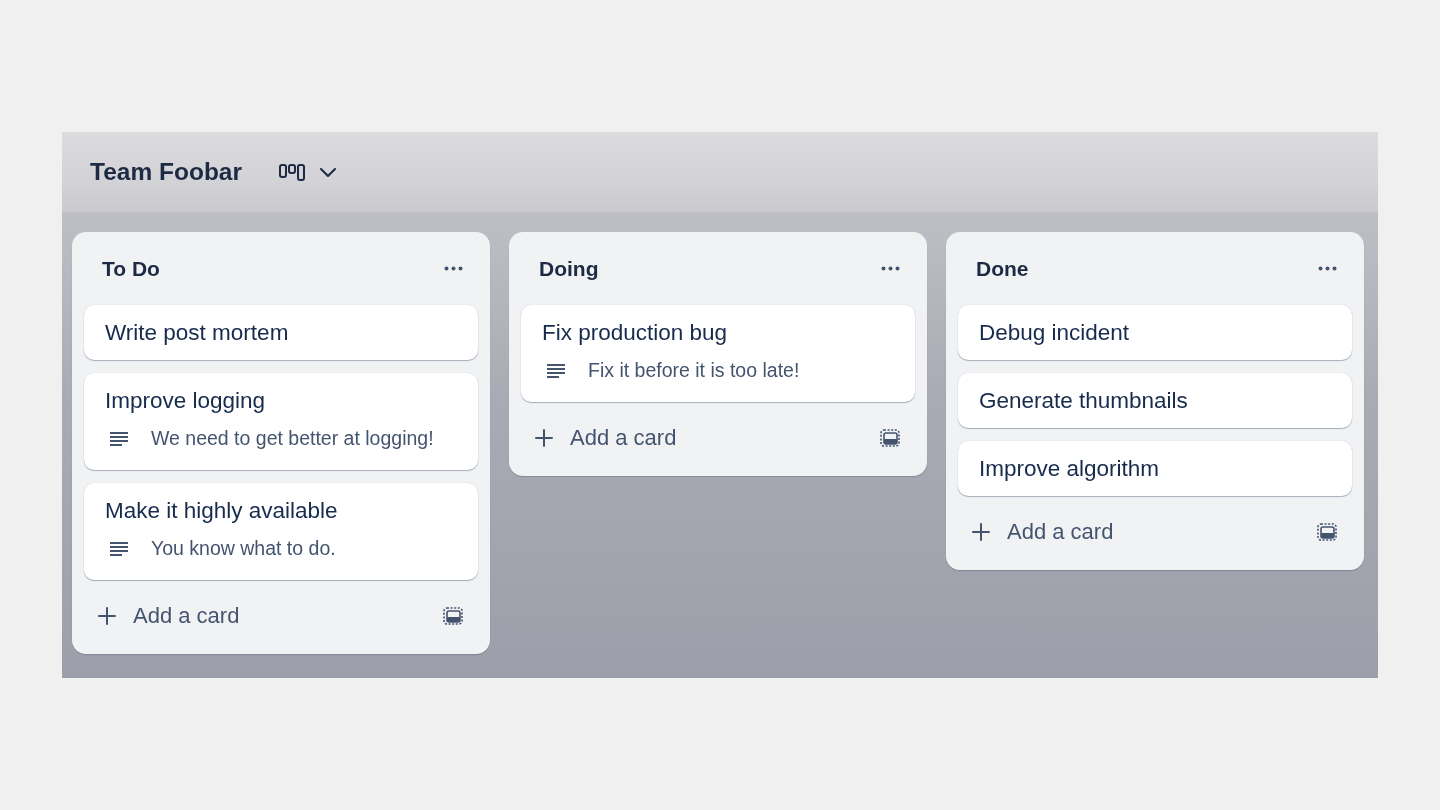 This screenshot has height=810, width=1440. I want to click on task-card: Write post mortem, so click(281, 332).